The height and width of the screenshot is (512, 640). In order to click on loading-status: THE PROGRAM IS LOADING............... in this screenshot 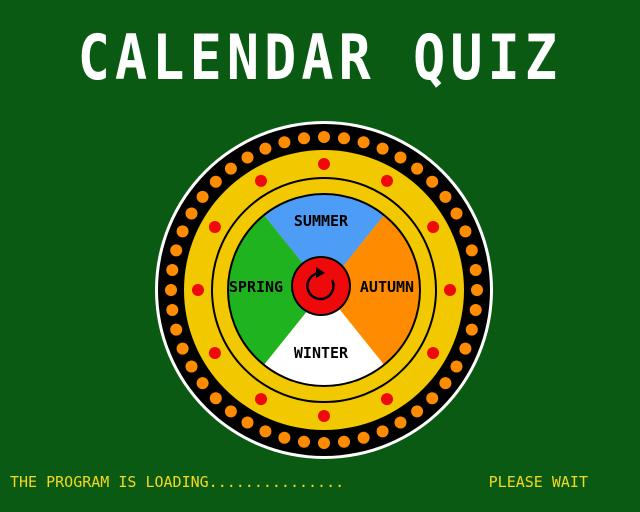, I will do `click(177, 482)`.